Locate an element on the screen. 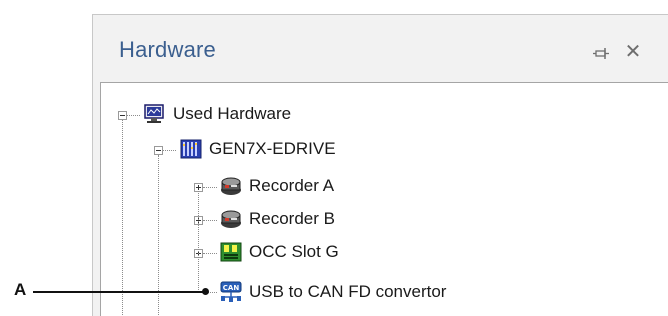  close-icon: ✕ is located at coordinates (633, 52).